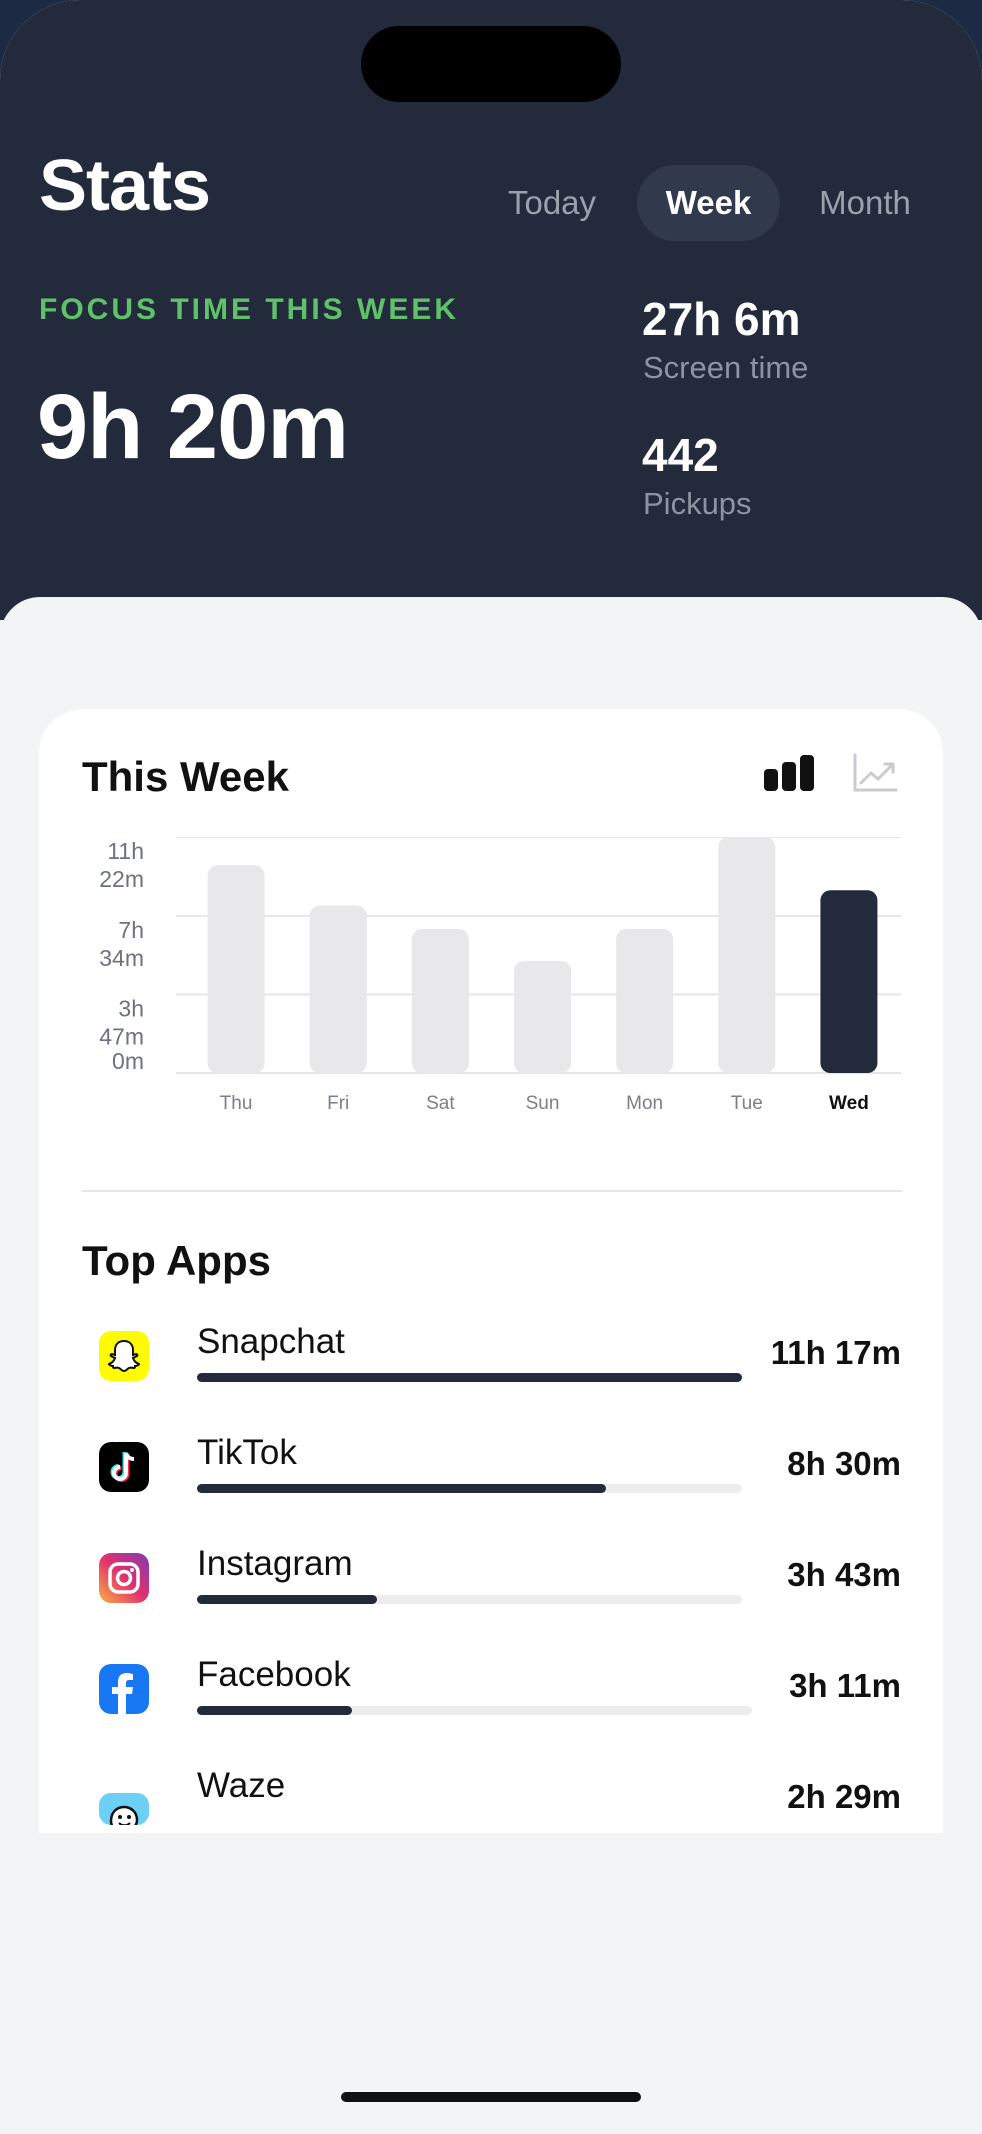 This screenshot has height=2134, width=982. I want to click on y-tick-label: 0m, so click(128, 1061).